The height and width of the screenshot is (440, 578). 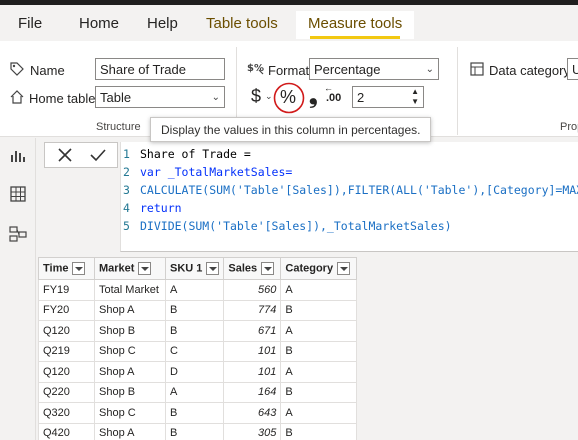 What do you see at coordinates (130, 290) in the screenshot?
I see `table-cell: Total Market` at bounding box center [130, 290].